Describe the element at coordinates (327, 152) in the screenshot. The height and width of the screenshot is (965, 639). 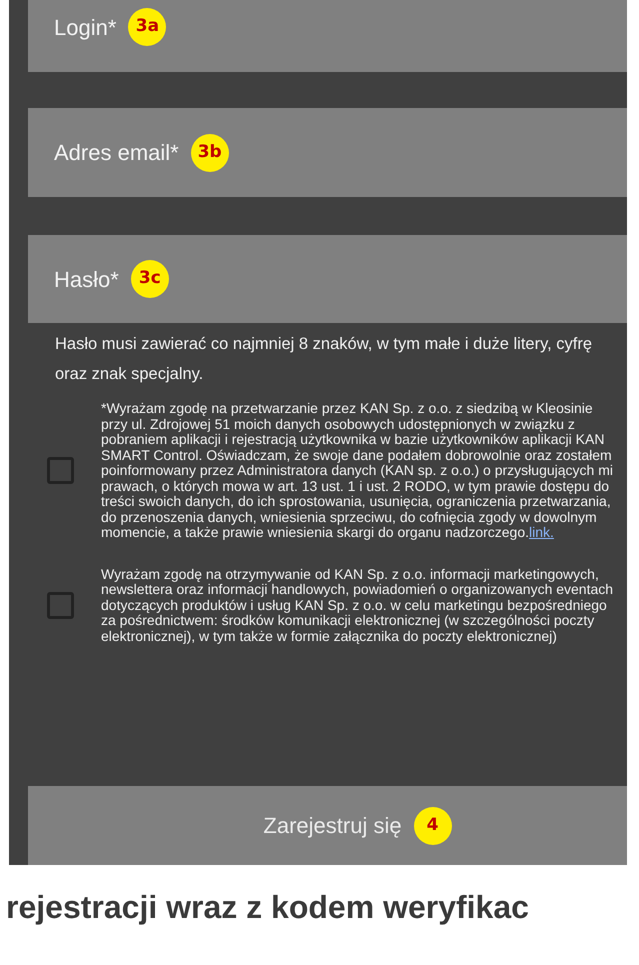
I see `input-field: Adres email* 3b` at that location.